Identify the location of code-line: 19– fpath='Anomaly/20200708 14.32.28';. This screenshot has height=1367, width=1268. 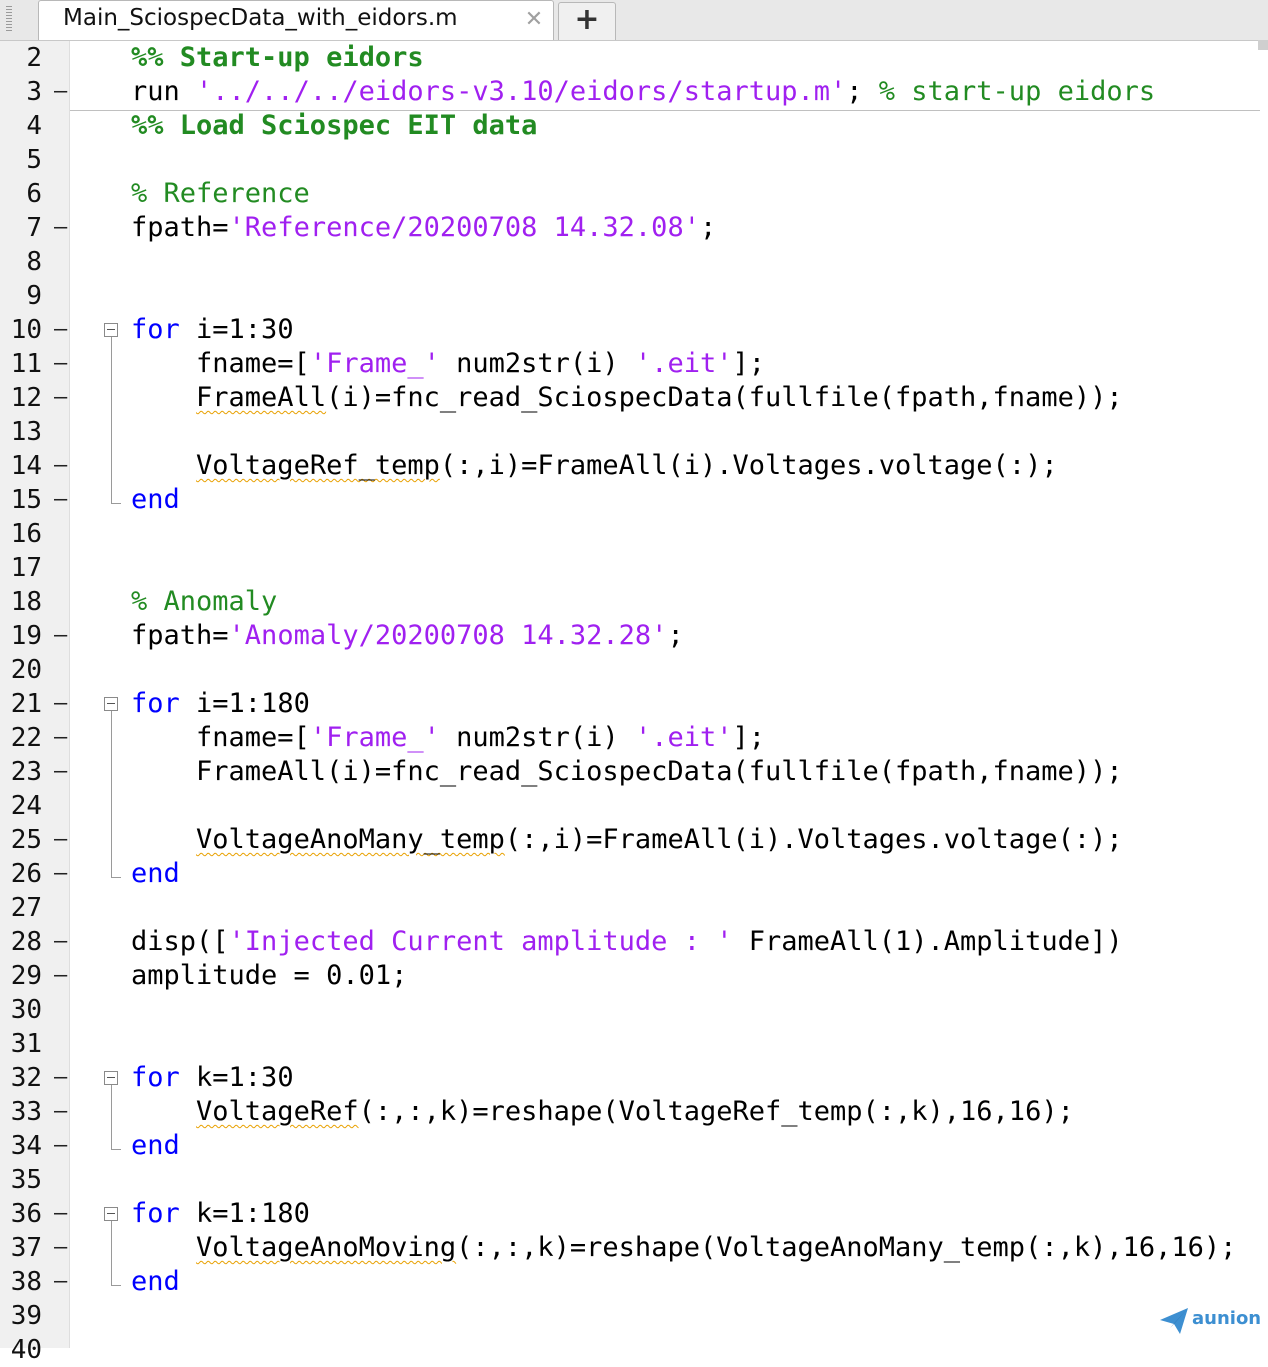
(634, 636).